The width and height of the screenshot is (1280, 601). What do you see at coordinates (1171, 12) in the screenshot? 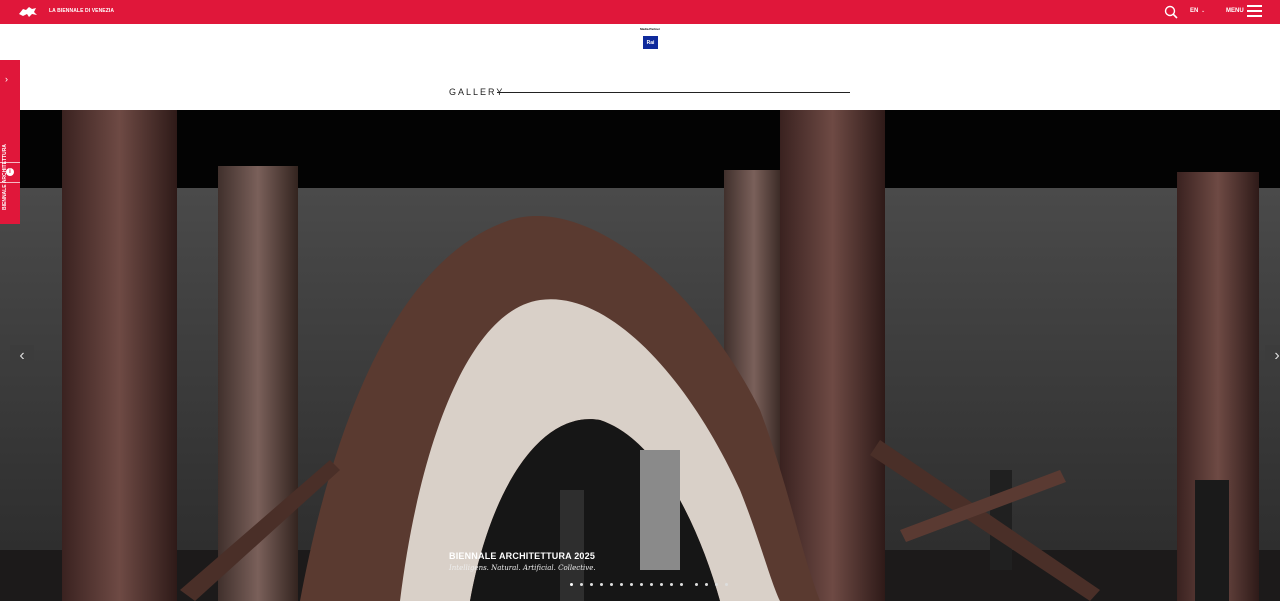
I see `search-icon` at bounding box center [1171, 12].